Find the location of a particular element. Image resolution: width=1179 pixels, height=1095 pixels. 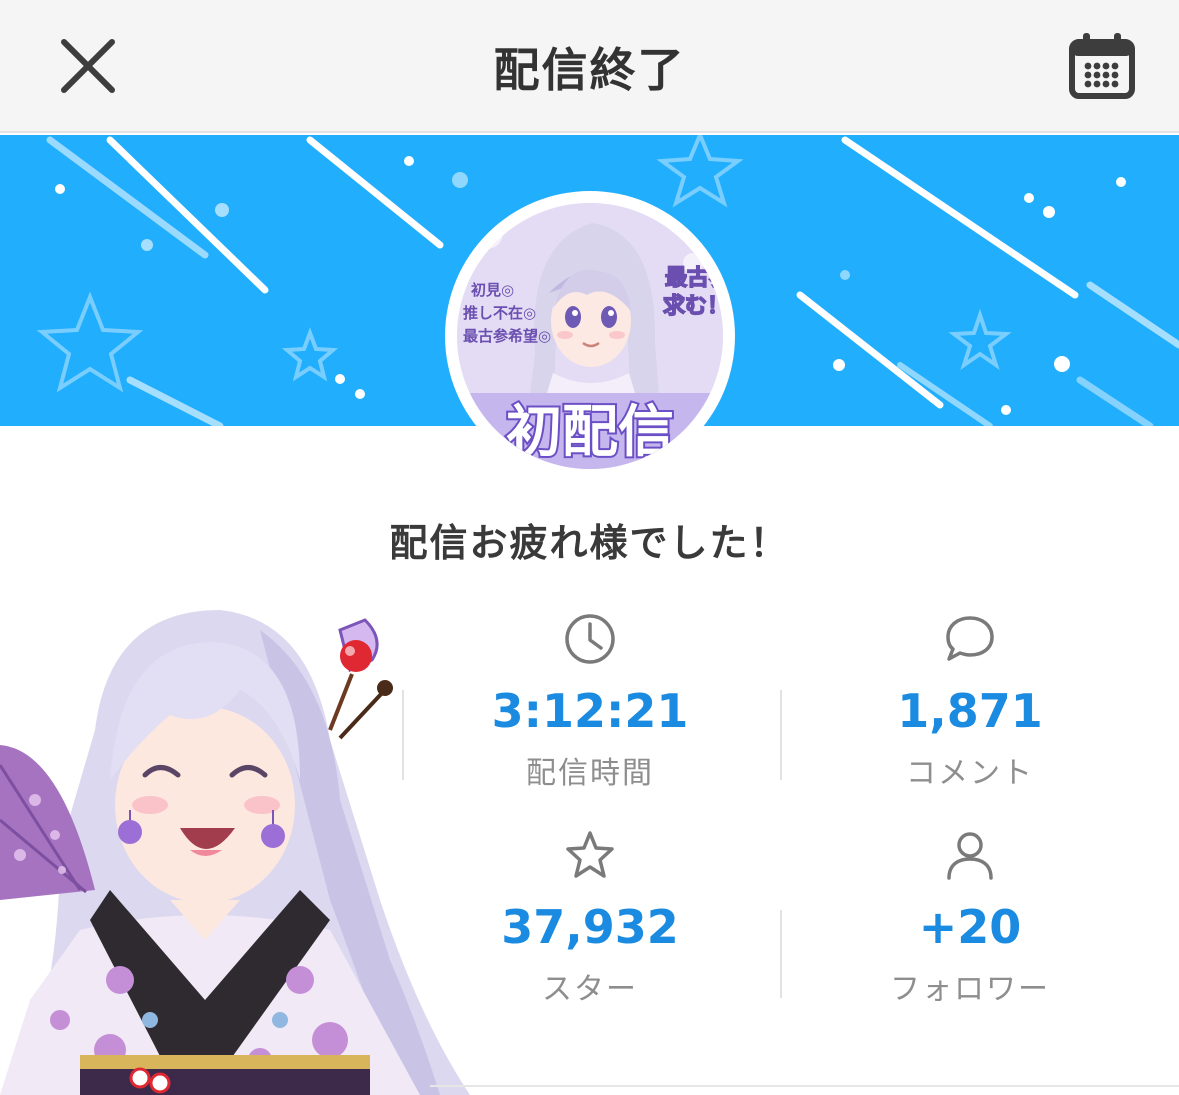

thanks-message: 配信お疲れ様でした！ is located at coordinates (589, 543).